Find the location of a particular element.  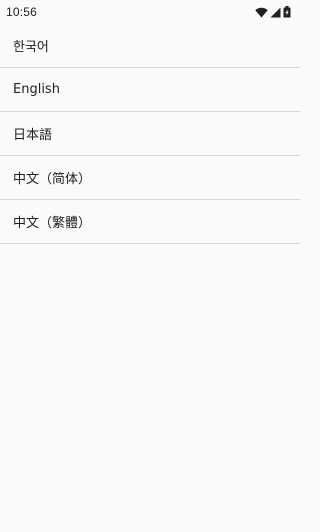

language-item-korean: 한국어 is located at coordinates (150, 46).